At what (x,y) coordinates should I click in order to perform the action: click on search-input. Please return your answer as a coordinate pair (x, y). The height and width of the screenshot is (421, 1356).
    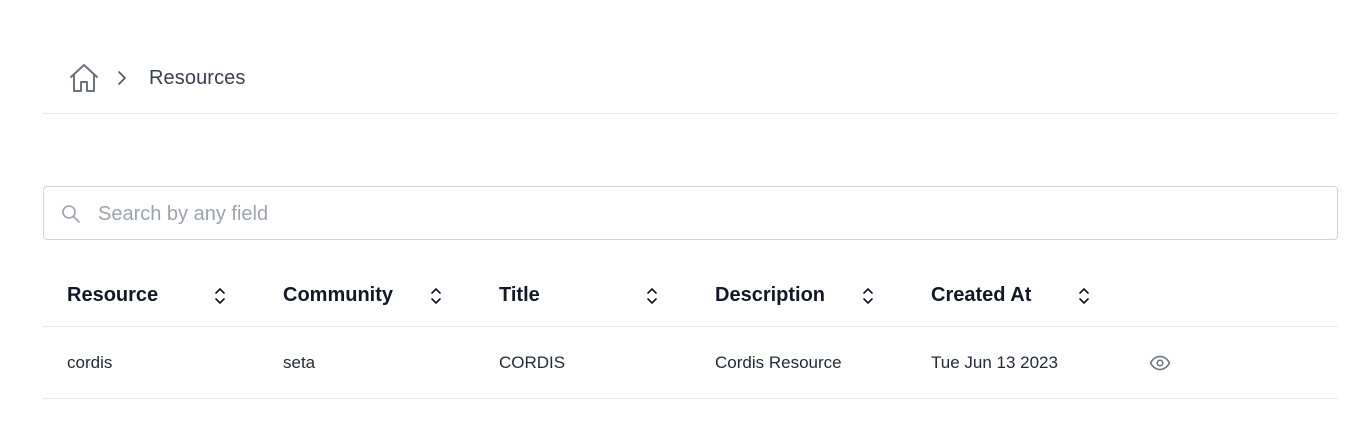
    Looking at the image, I should click on (708, 214).